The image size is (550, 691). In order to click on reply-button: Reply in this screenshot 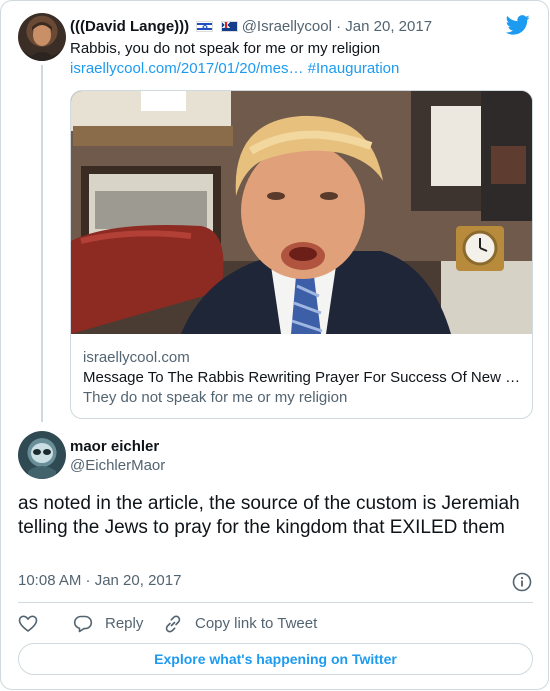, I will do `click(108, 624)`.